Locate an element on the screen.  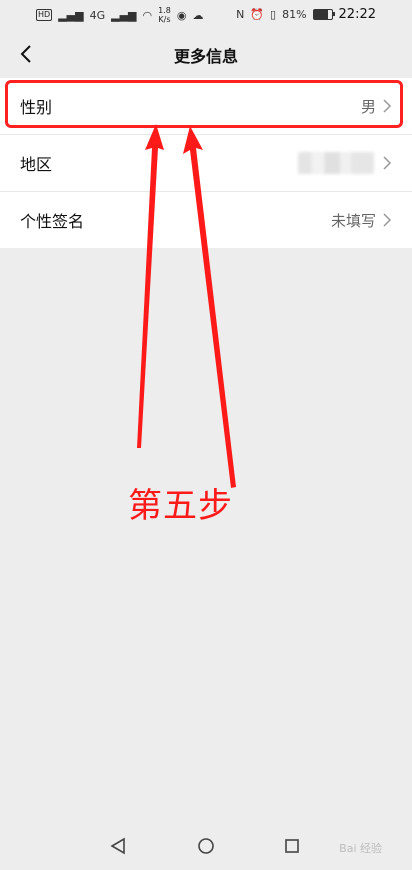
nav-home-button is located at coordinates (206, 846).